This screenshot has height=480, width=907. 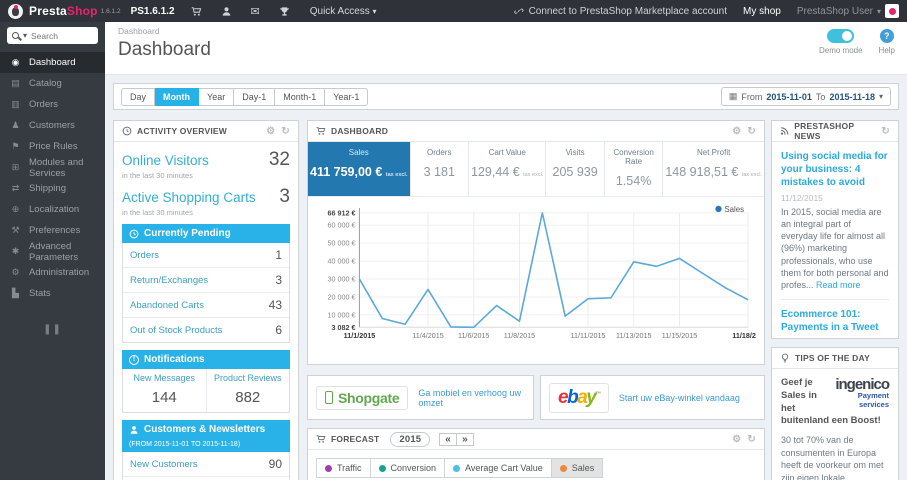 What do you see at coordinates (359, 169) in the screenshot?
I see `kpi-sales: Sales 411 759,00 € tax excl.` at bounding box center [359, 169].